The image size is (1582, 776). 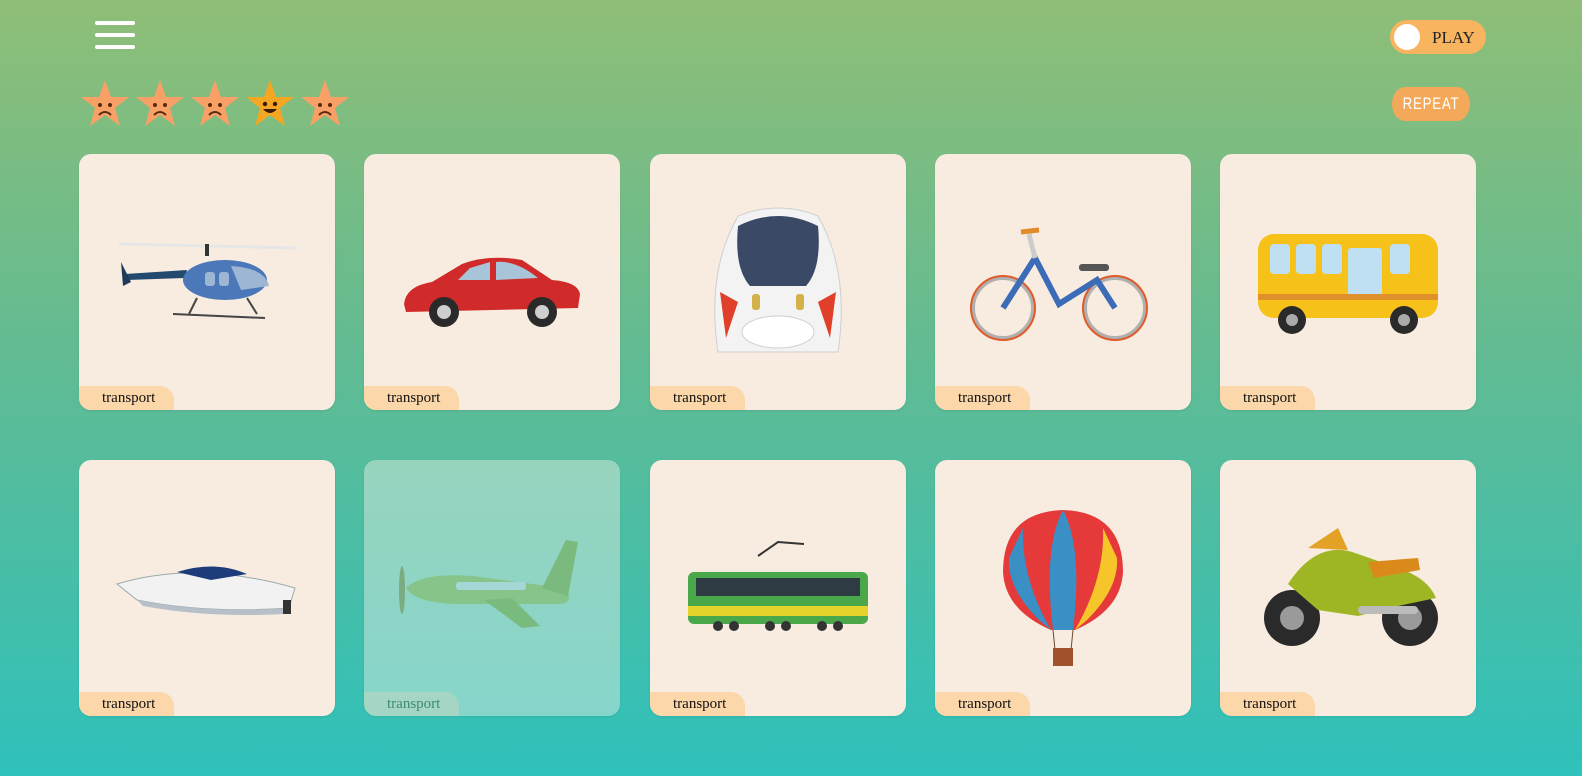 I want to click on play-toggle: PLAY, so click(x=1438, y=37).